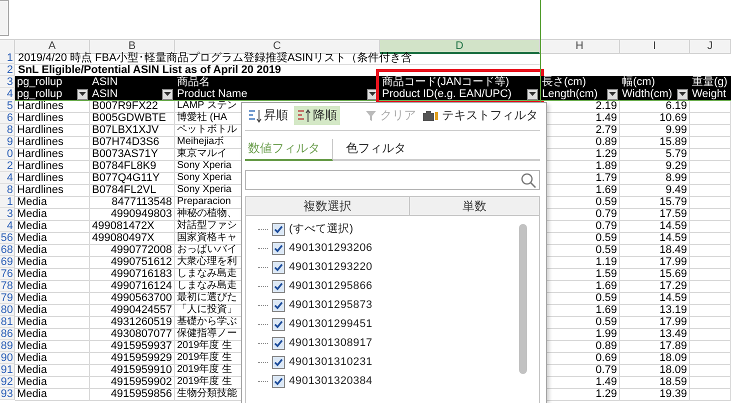 This screenshot has height=403, width=731. I want to click on row-number: 81, so click(7, 322).